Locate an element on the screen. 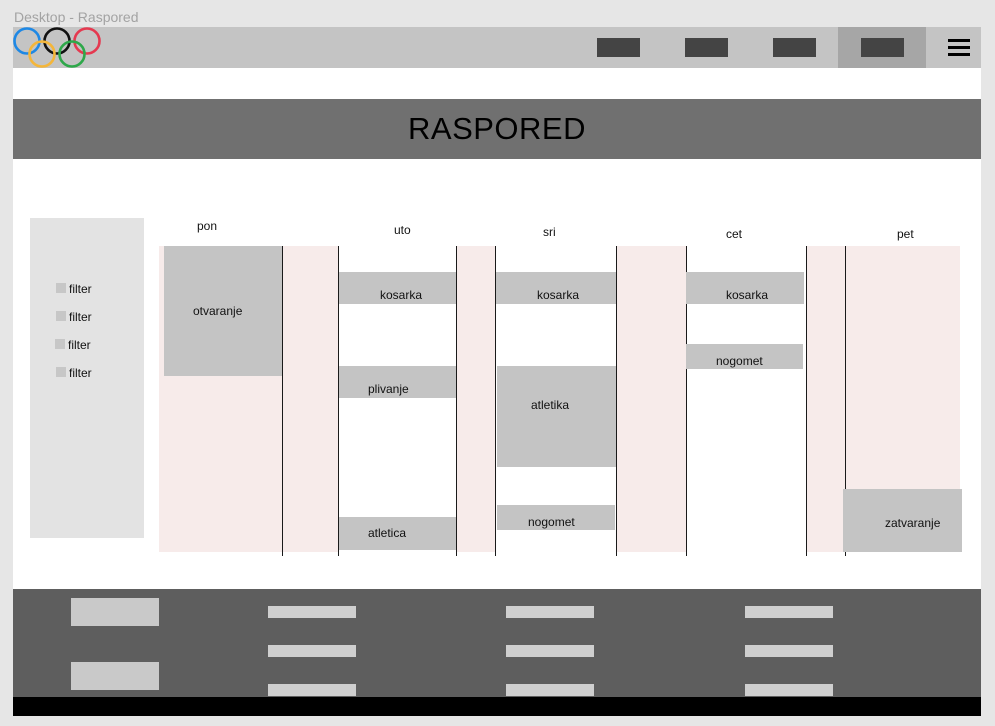  hamburger-menu-icon is located at coordinates (959, 48).